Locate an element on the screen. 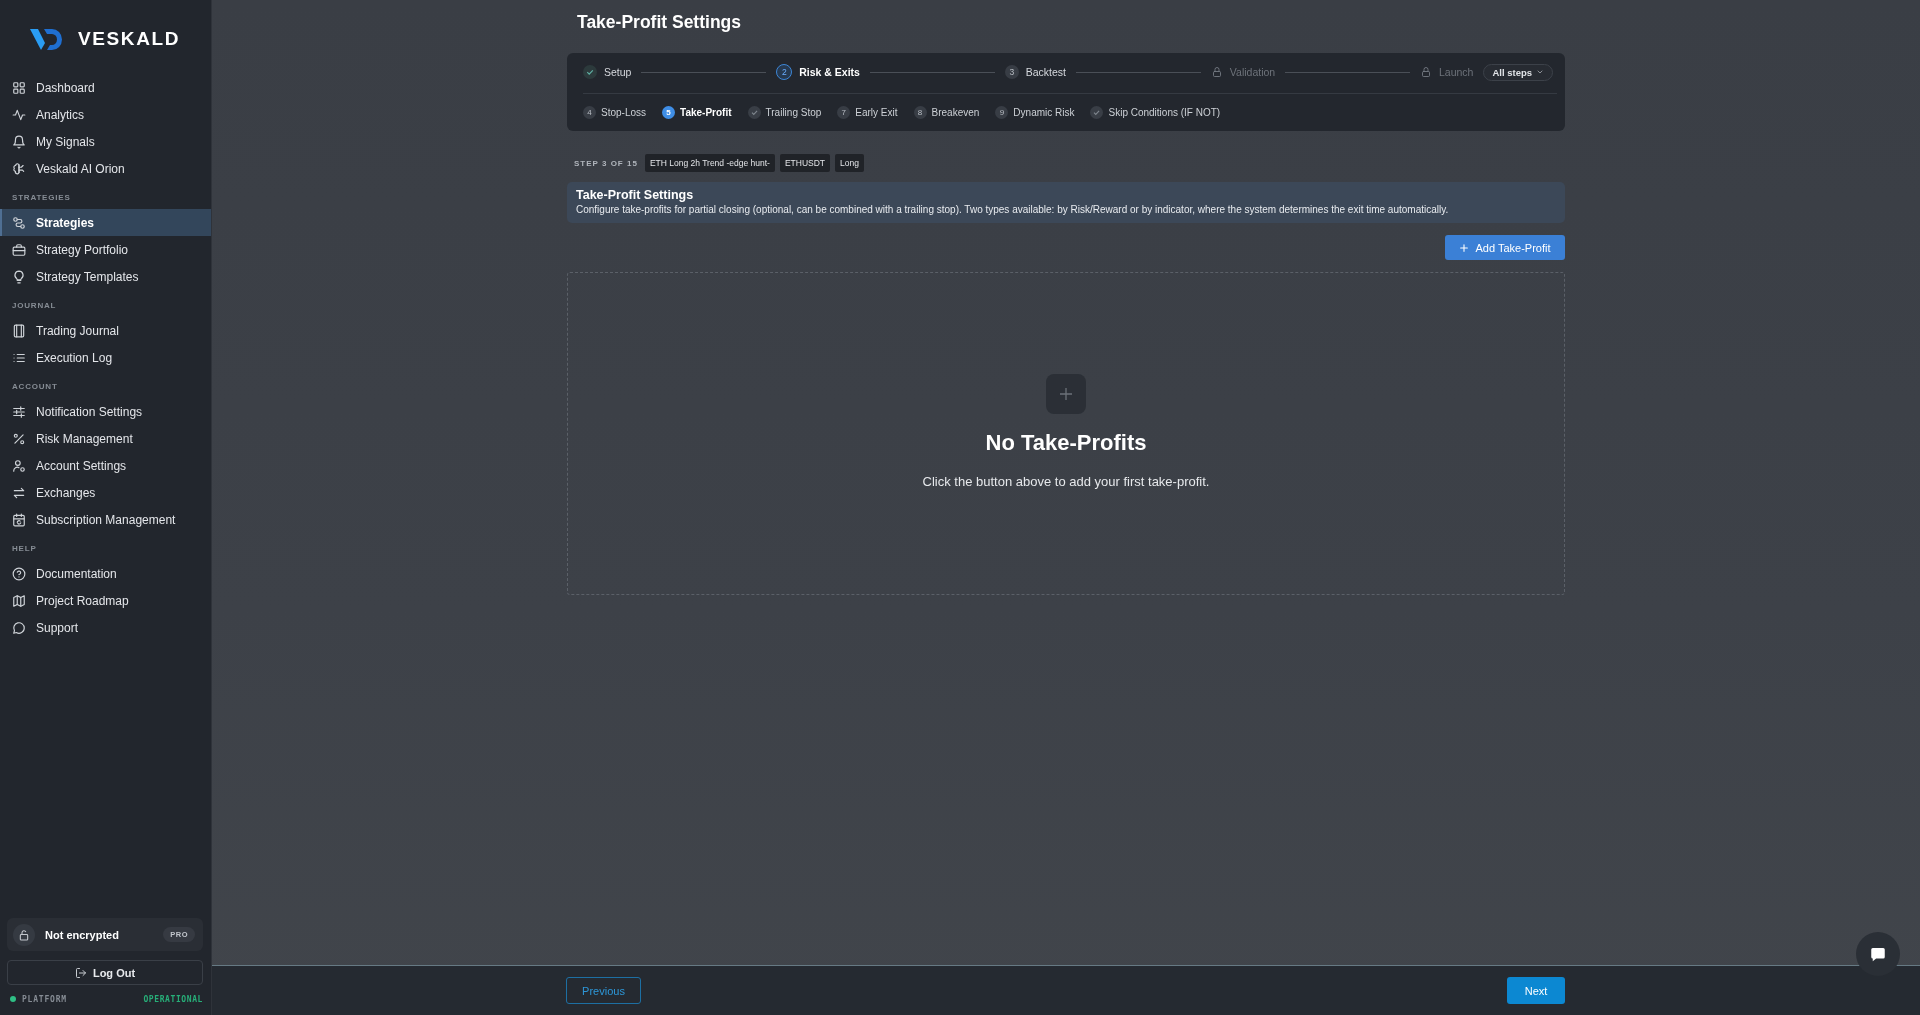 The width and height of the screenshot is (1920, 1015). substep-tab: Skip Conditions (IF NOT) is located at coordinates (1155, 112).